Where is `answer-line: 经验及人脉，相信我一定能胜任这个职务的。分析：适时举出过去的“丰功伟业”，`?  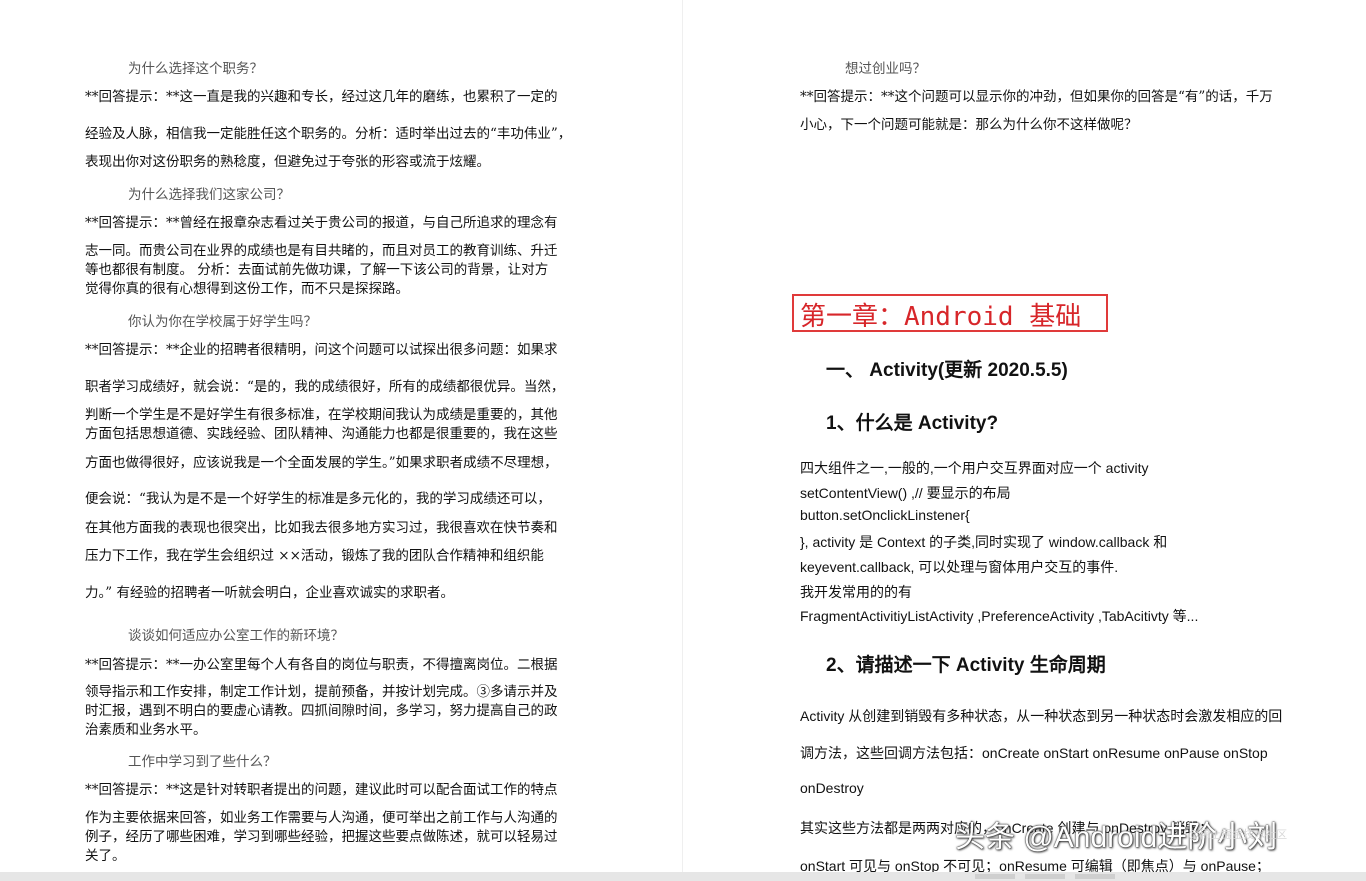
answer-line: 经验及人脉，相信我一定能胜任这个职务的。分析：适时举出过去的“丰功伟业”， is located at coordinates (328, 134).